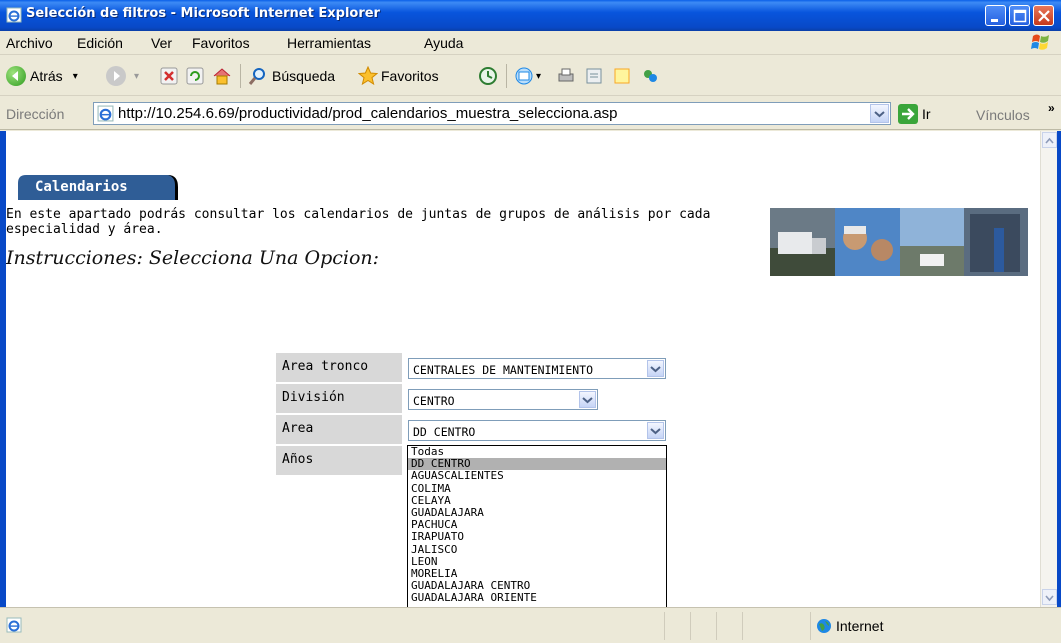 Image resolution: width=1061 pixels, height=643 pixels. I want to click on refresh-icon, so click(195, 76).